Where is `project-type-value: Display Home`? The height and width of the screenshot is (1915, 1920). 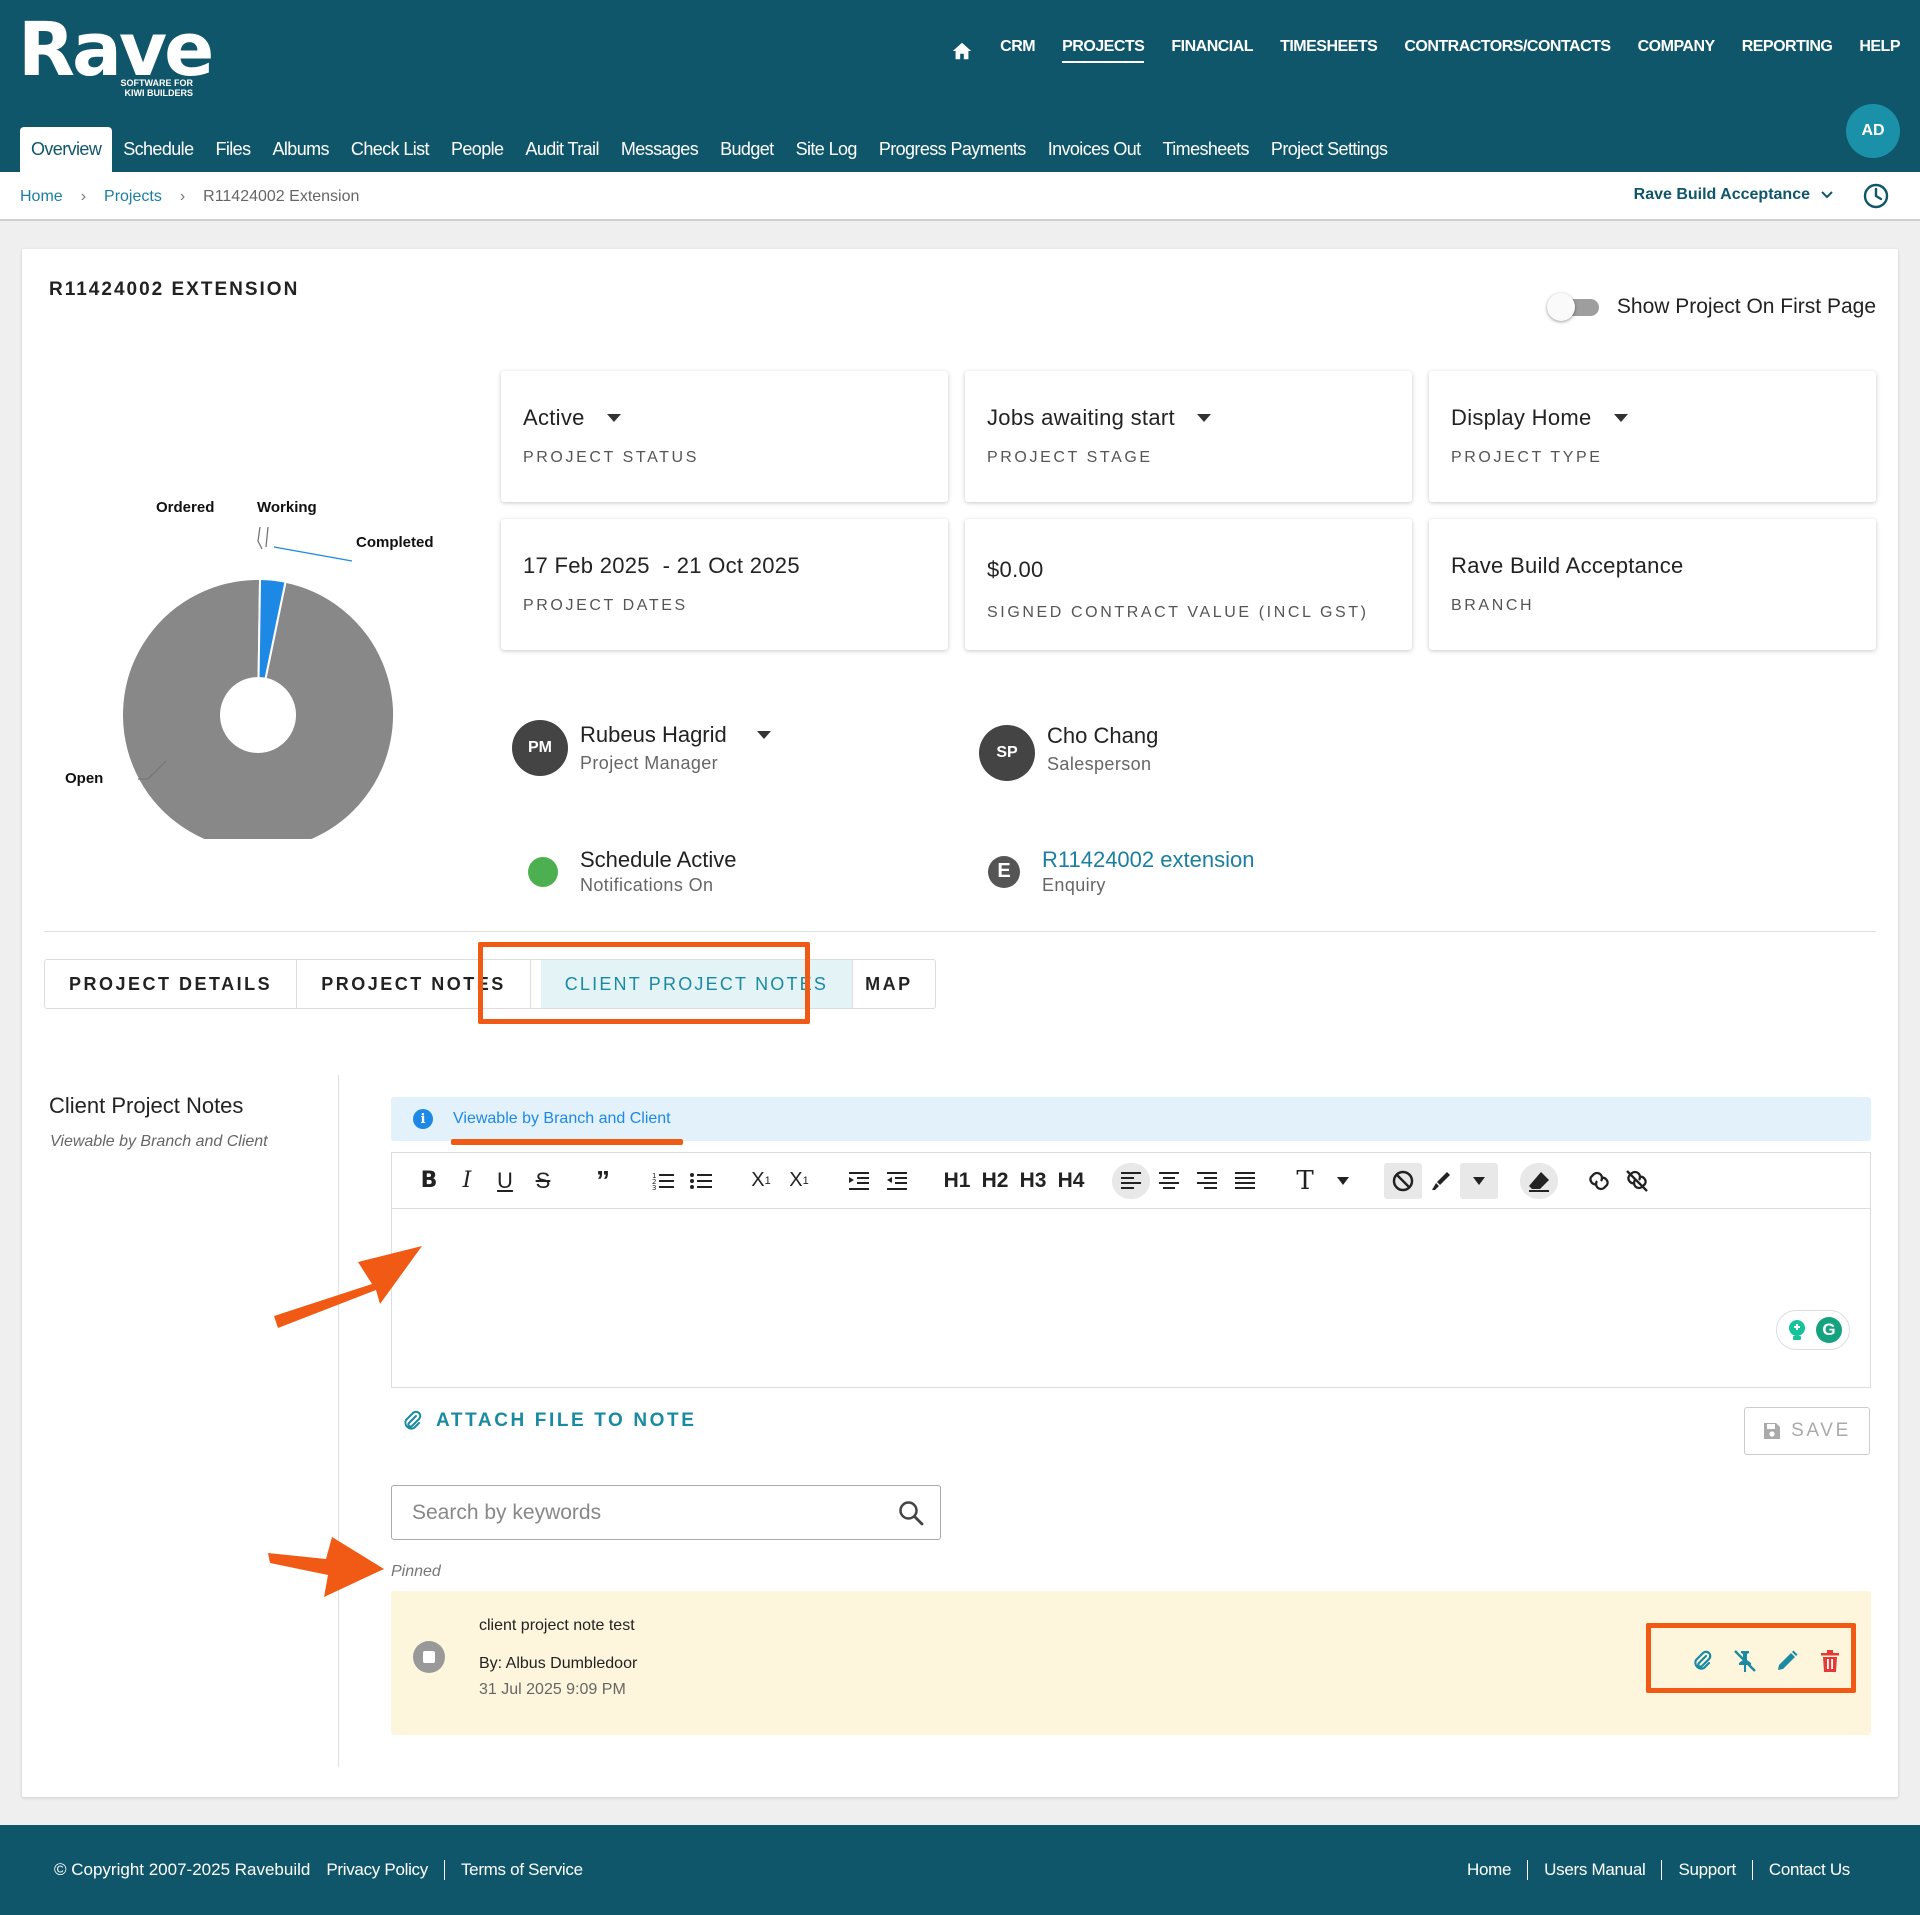 project-type-value: Display Home is located at coordinates (1539, 418).